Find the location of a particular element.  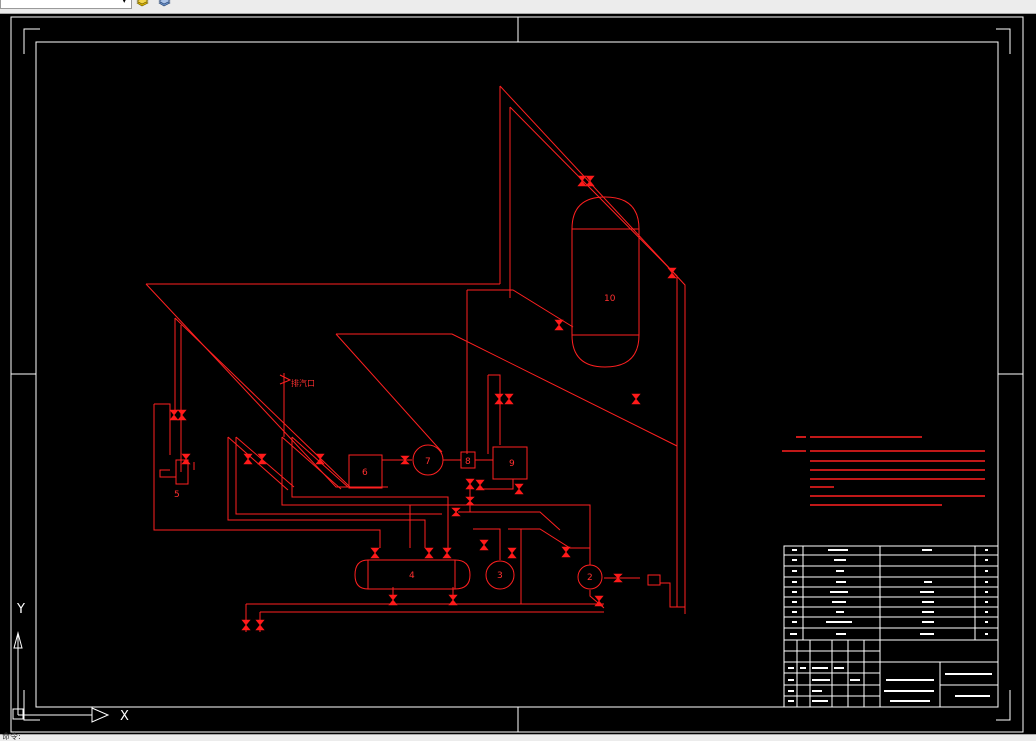

equipment-label-9: 9 is located at coordinates (512, 464).